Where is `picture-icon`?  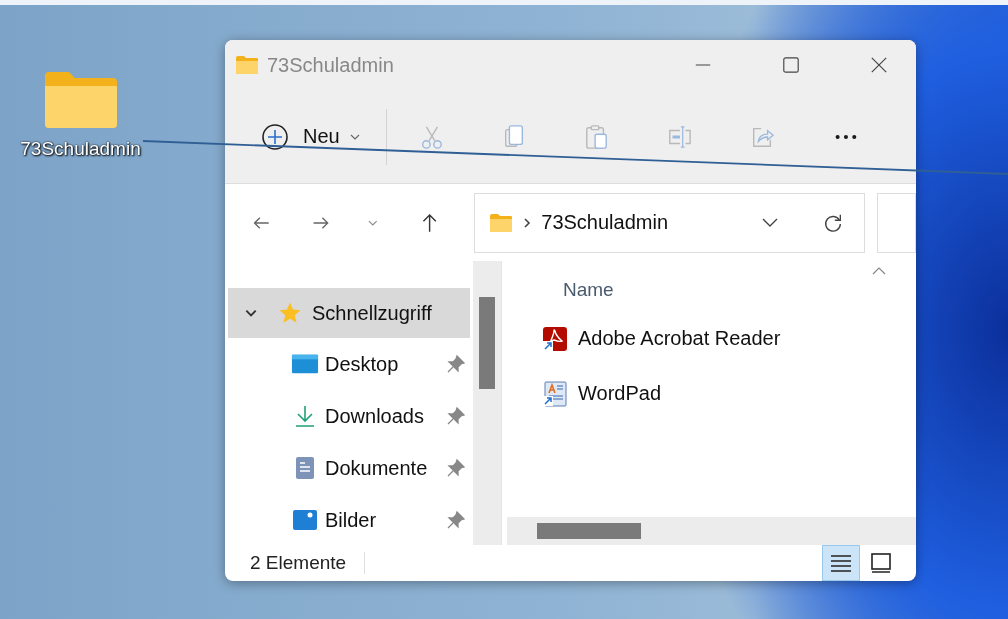 picture-icon is located at coordinates (305, 520).